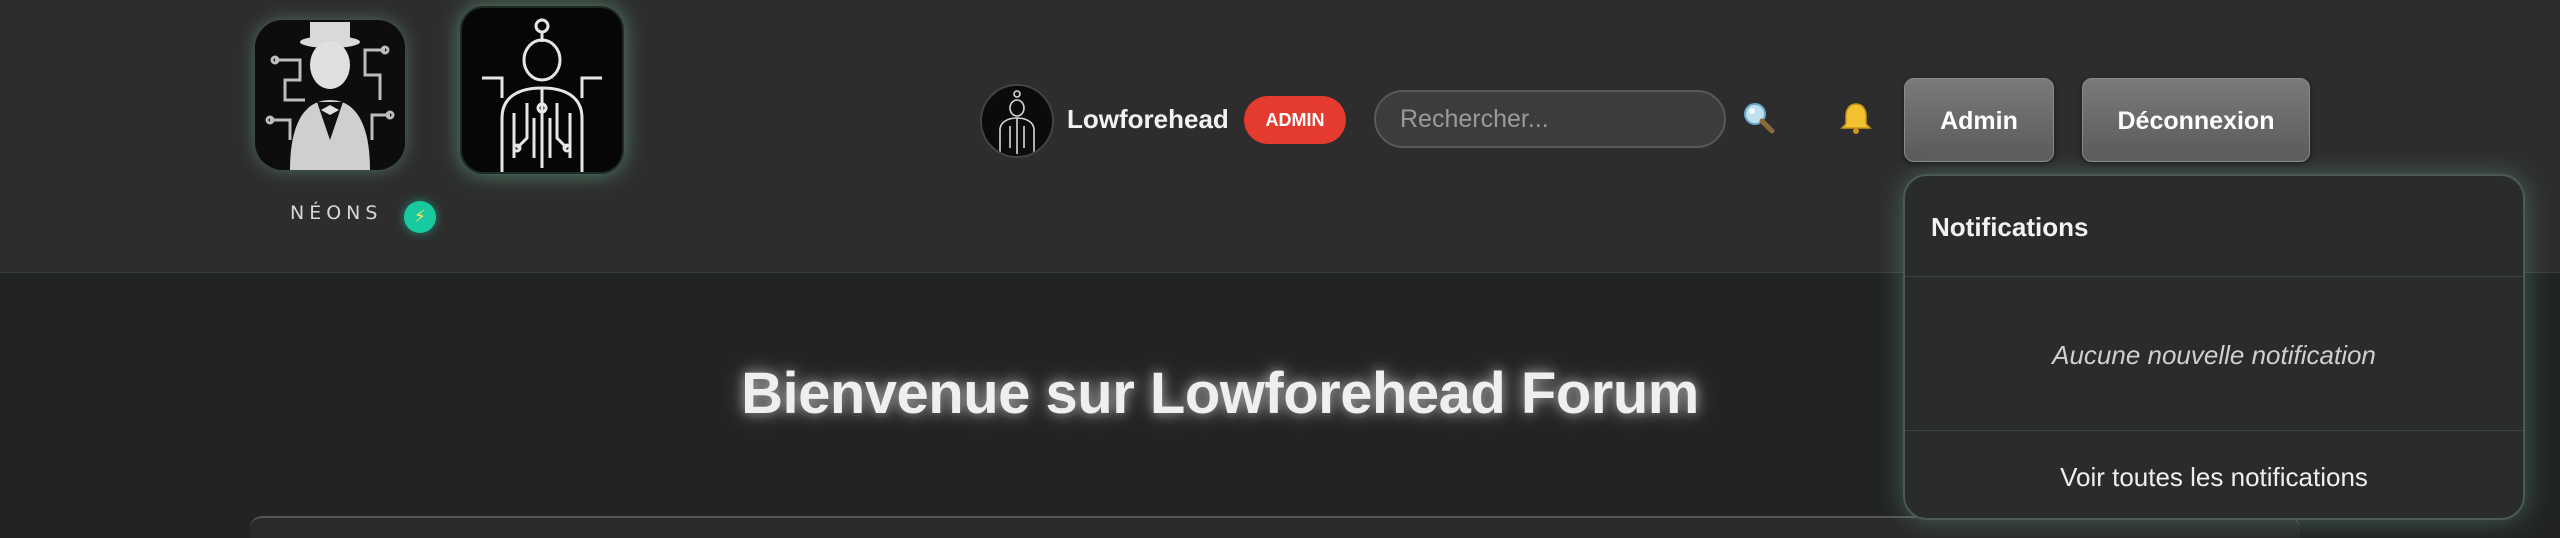  I want to click on brand-name: NÉONS, so click(336, 213).